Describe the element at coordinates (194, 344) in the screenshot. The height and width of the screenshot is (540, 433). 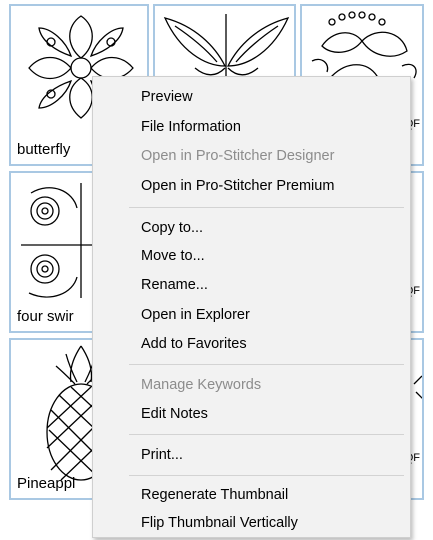
I see `menu-item-add-to-favorites: Add to Favorites` at that location.